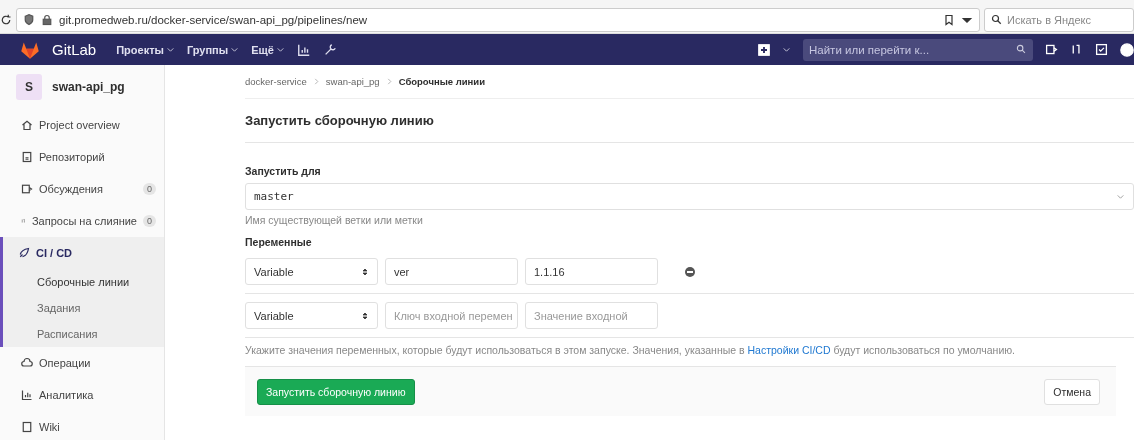  I want to click on project-avatar: S, so click(29, 87).